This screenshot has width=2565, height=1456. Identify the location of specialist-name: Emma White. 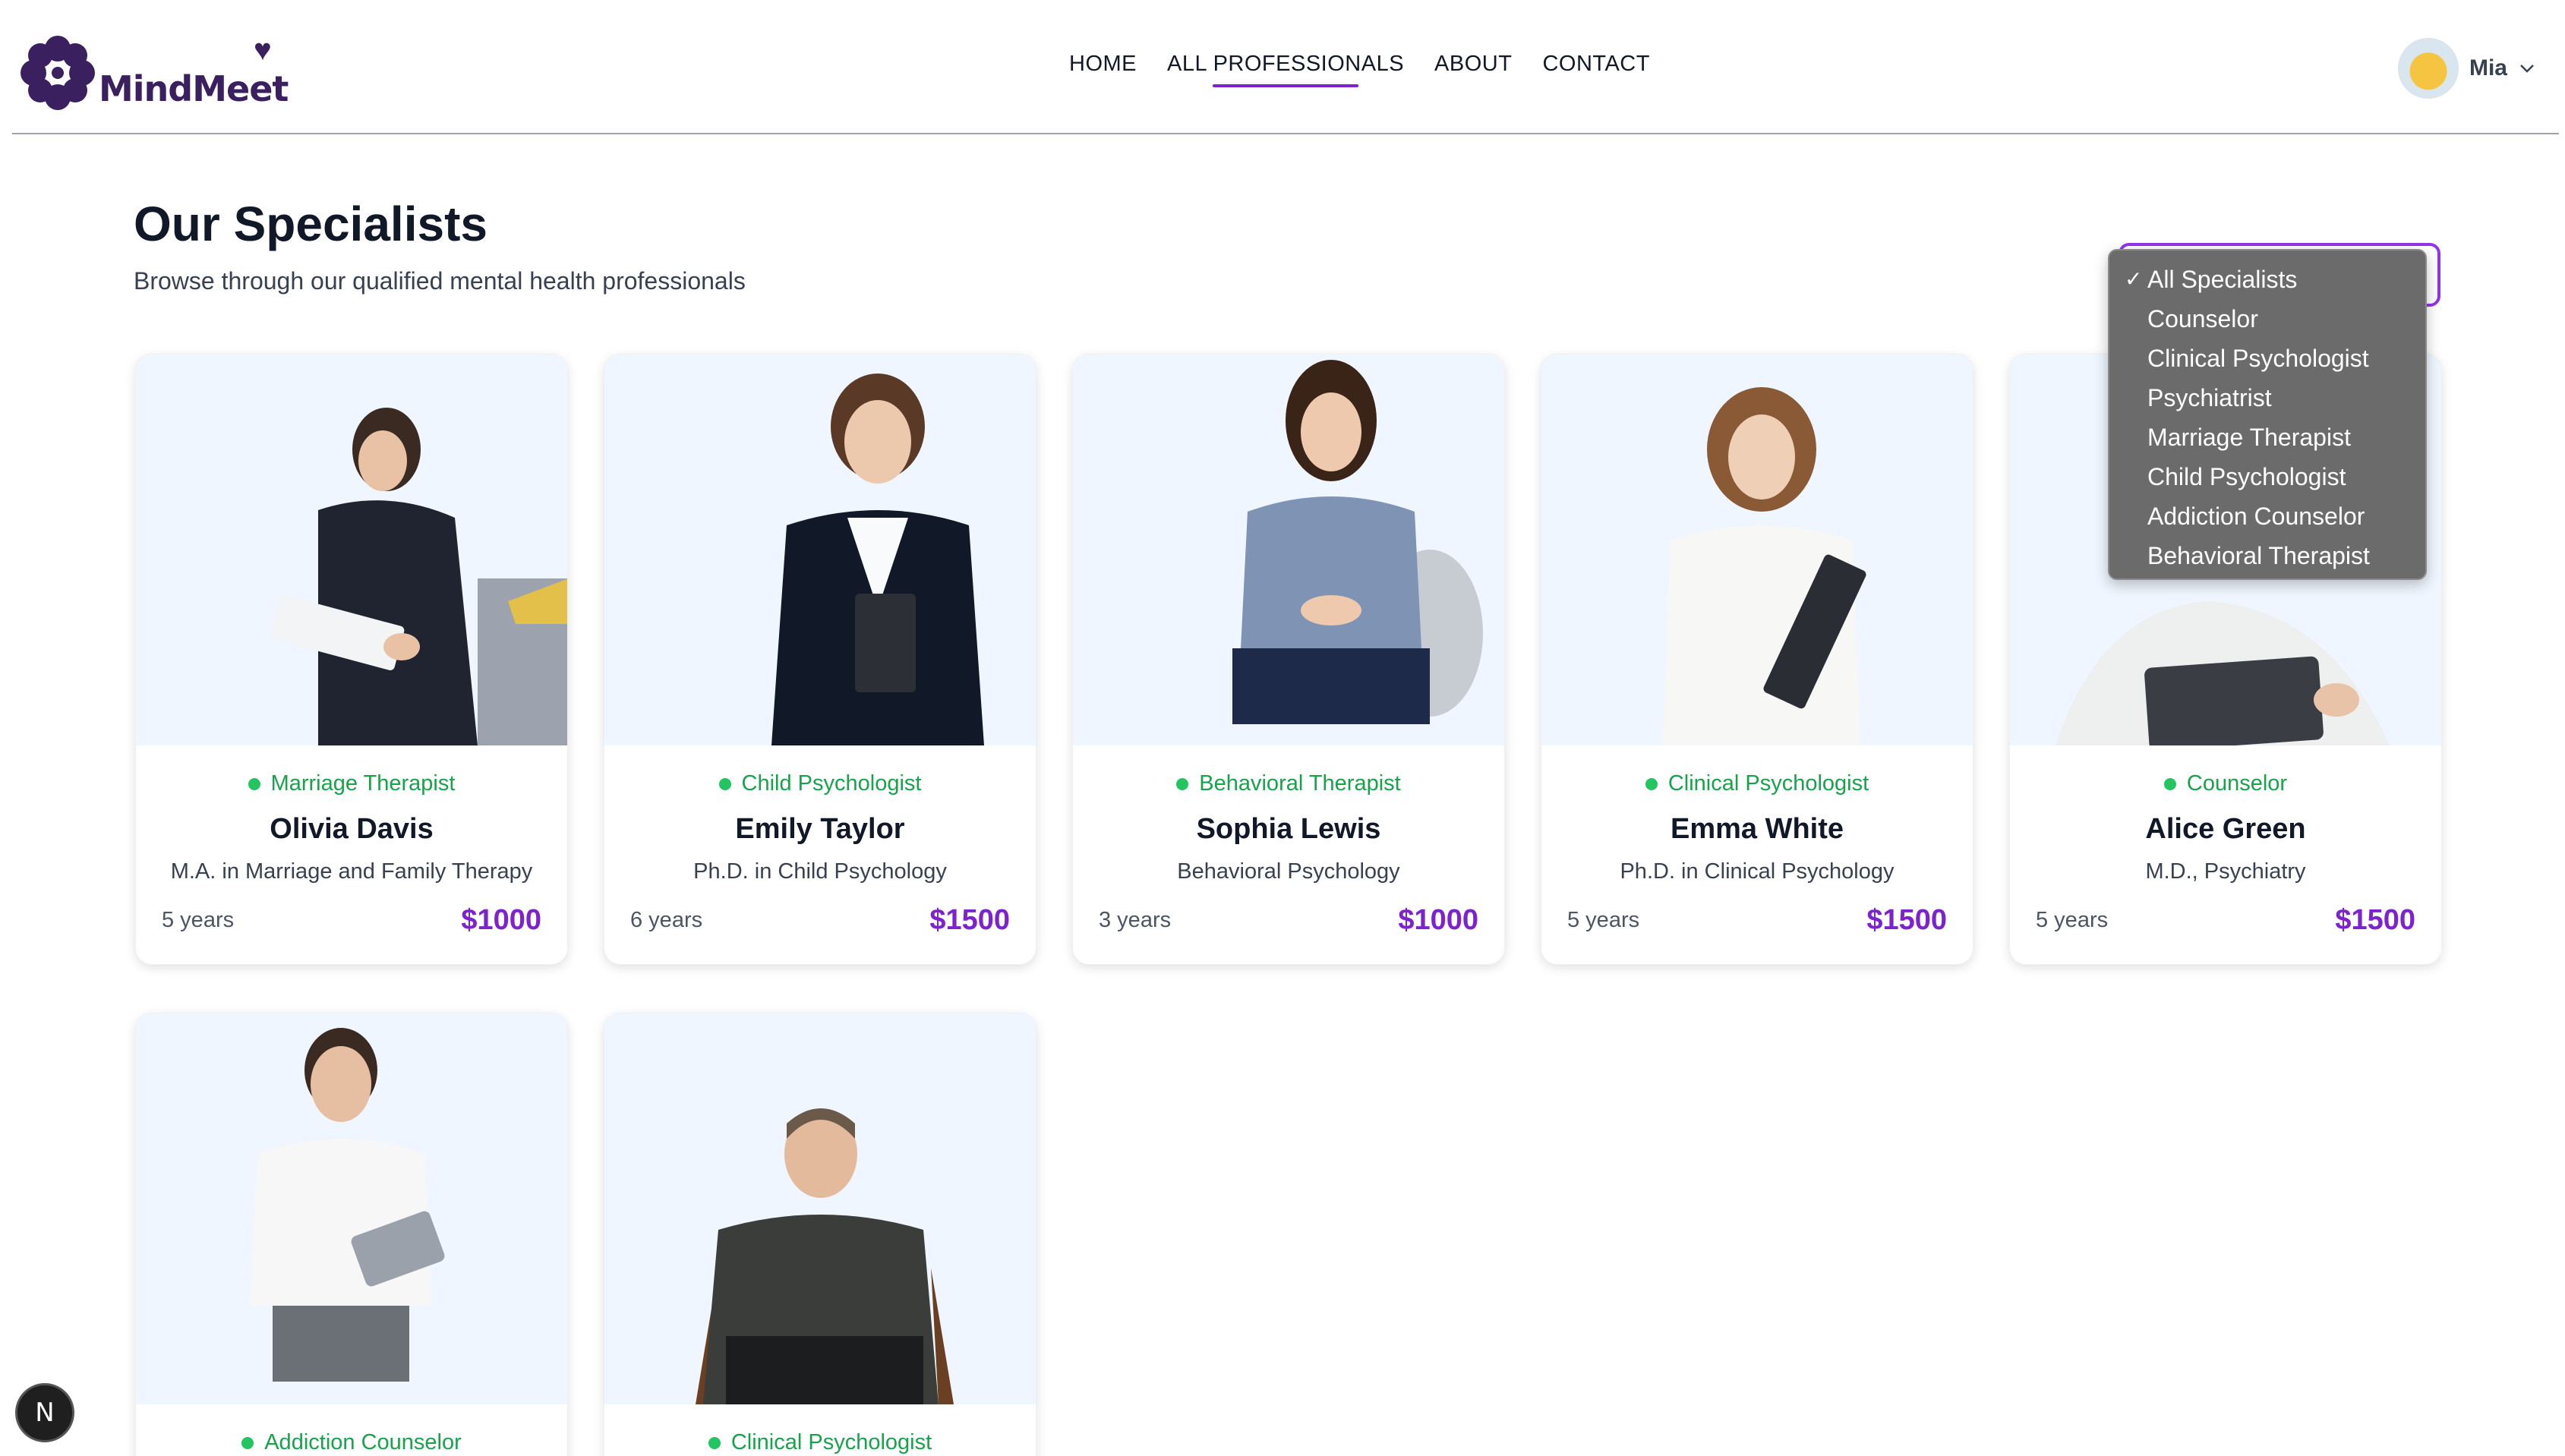
(1757, 829).